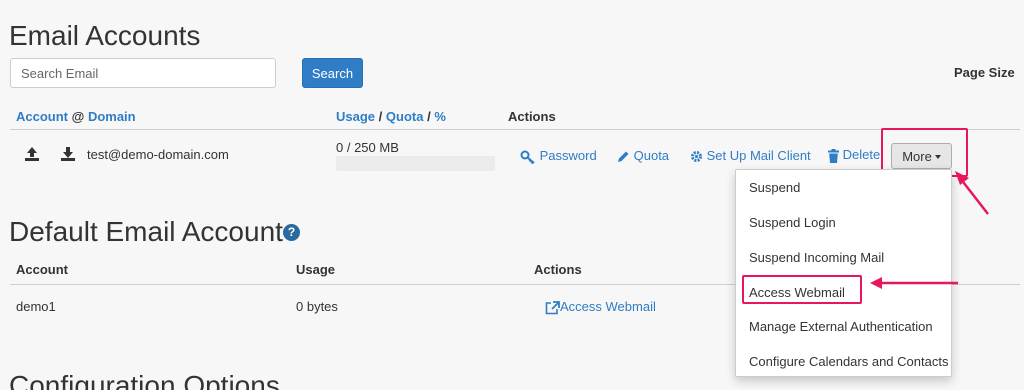 The height and width of the screenshot is (390, 1024). What do you see at coordinates (929, 230) in the screenshot?
I see `annotation-arrows` at bounding box center [929, 230].